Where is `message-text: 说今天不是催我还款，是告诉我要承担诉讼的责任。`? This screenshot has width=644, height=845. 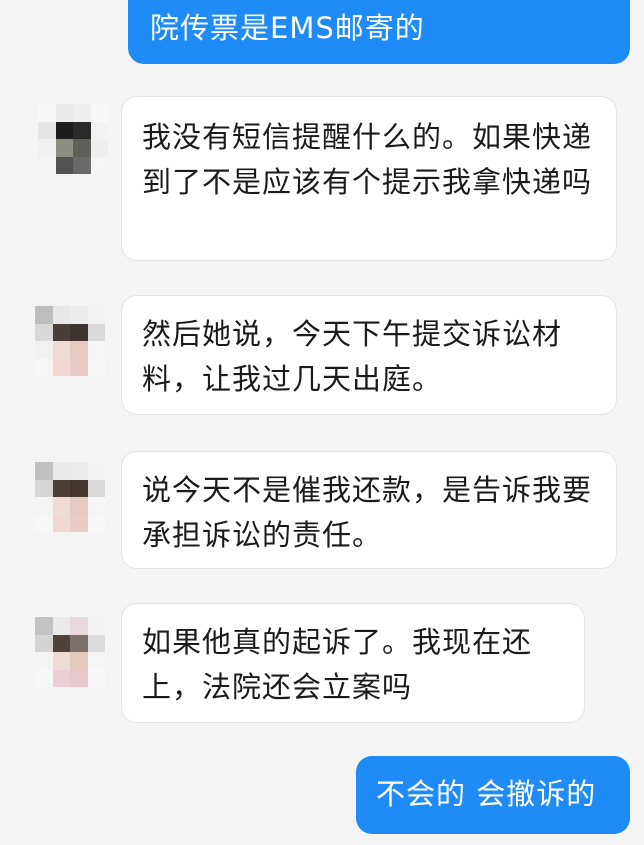
message-text: 说今天不是催我还款，是告诉我要承担诉讼的责任。 is located at coordinates (367, 512).